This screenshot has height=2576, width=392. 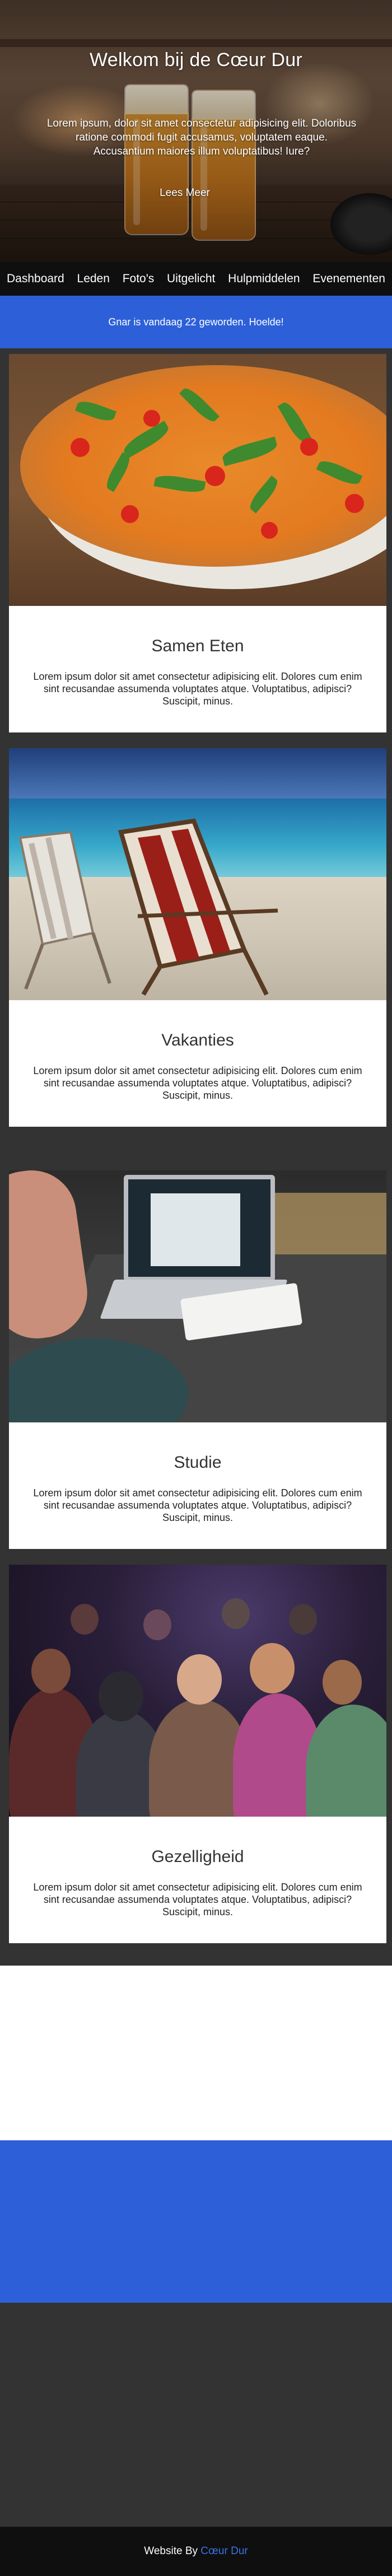 What do you see at coordinates (196, 2415) in the screenshot?
I see `empty-dark-section` at bounding box center [196, 2415].